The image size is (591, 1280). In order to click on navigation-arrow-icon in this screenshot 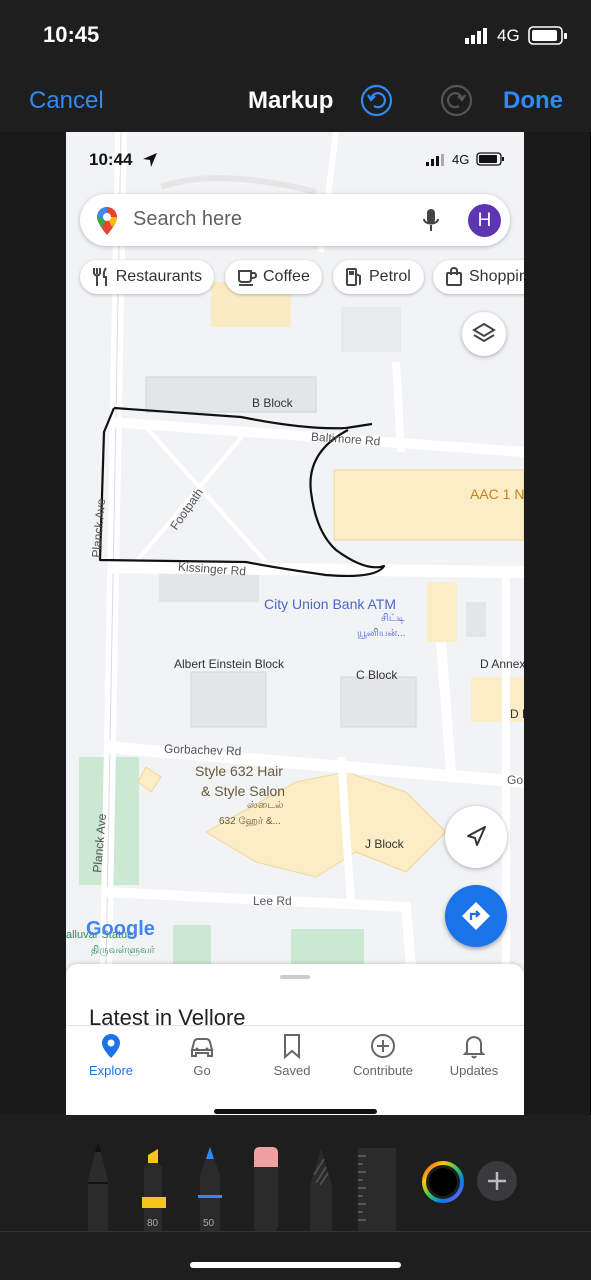, I will do `click(476, 836)`.